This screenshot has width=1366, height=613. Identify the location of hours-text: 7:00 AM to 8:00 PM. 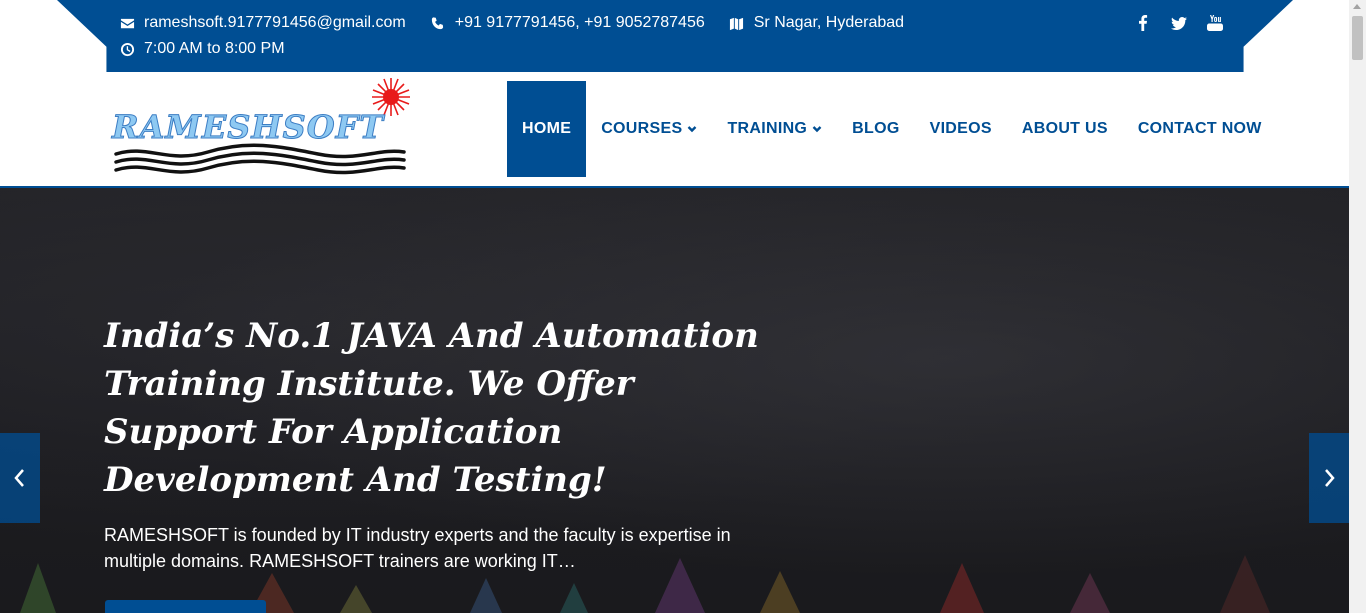
(214, 48).